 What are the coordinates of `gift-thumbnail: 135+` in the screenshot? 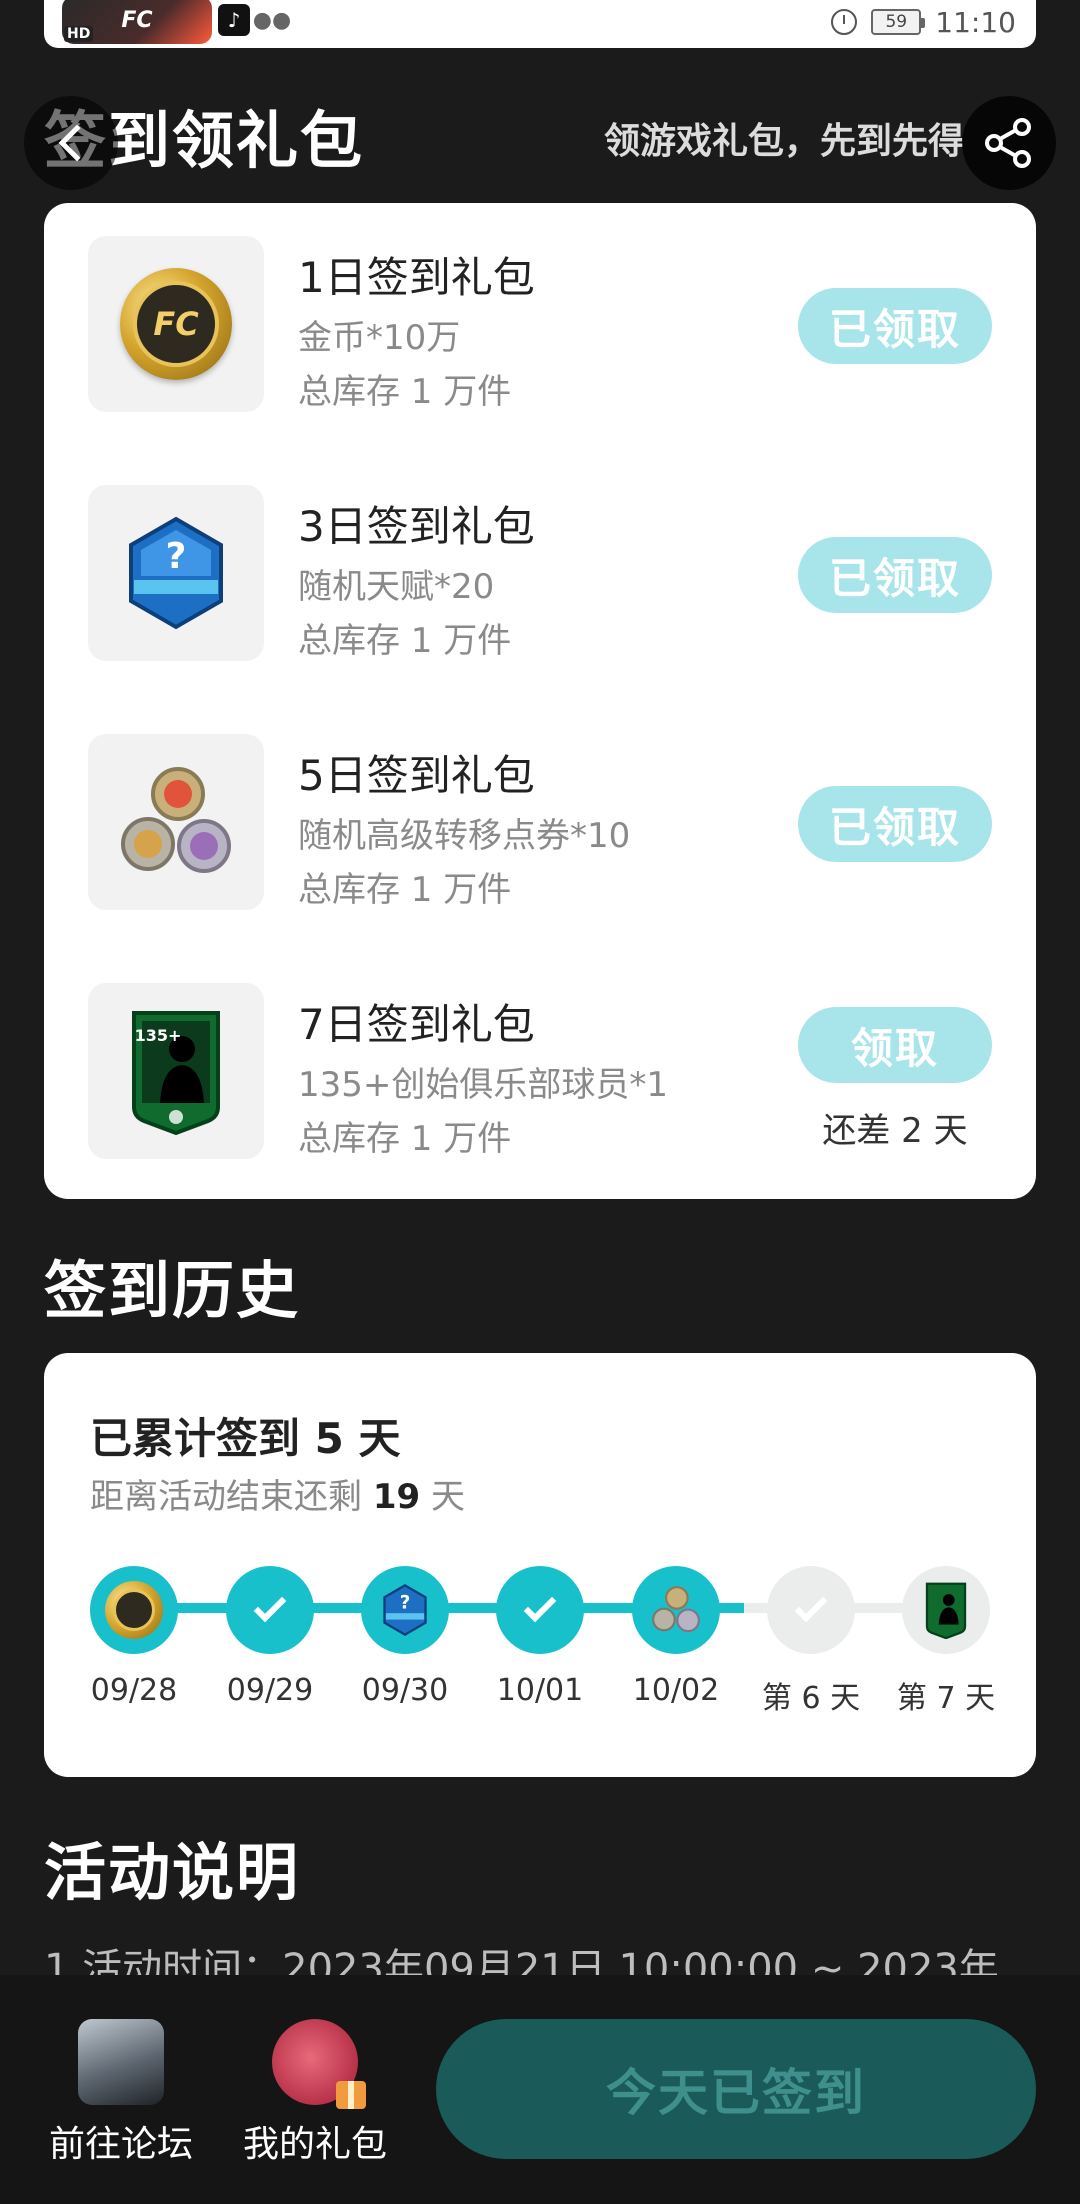 It's located at (176, 1071).